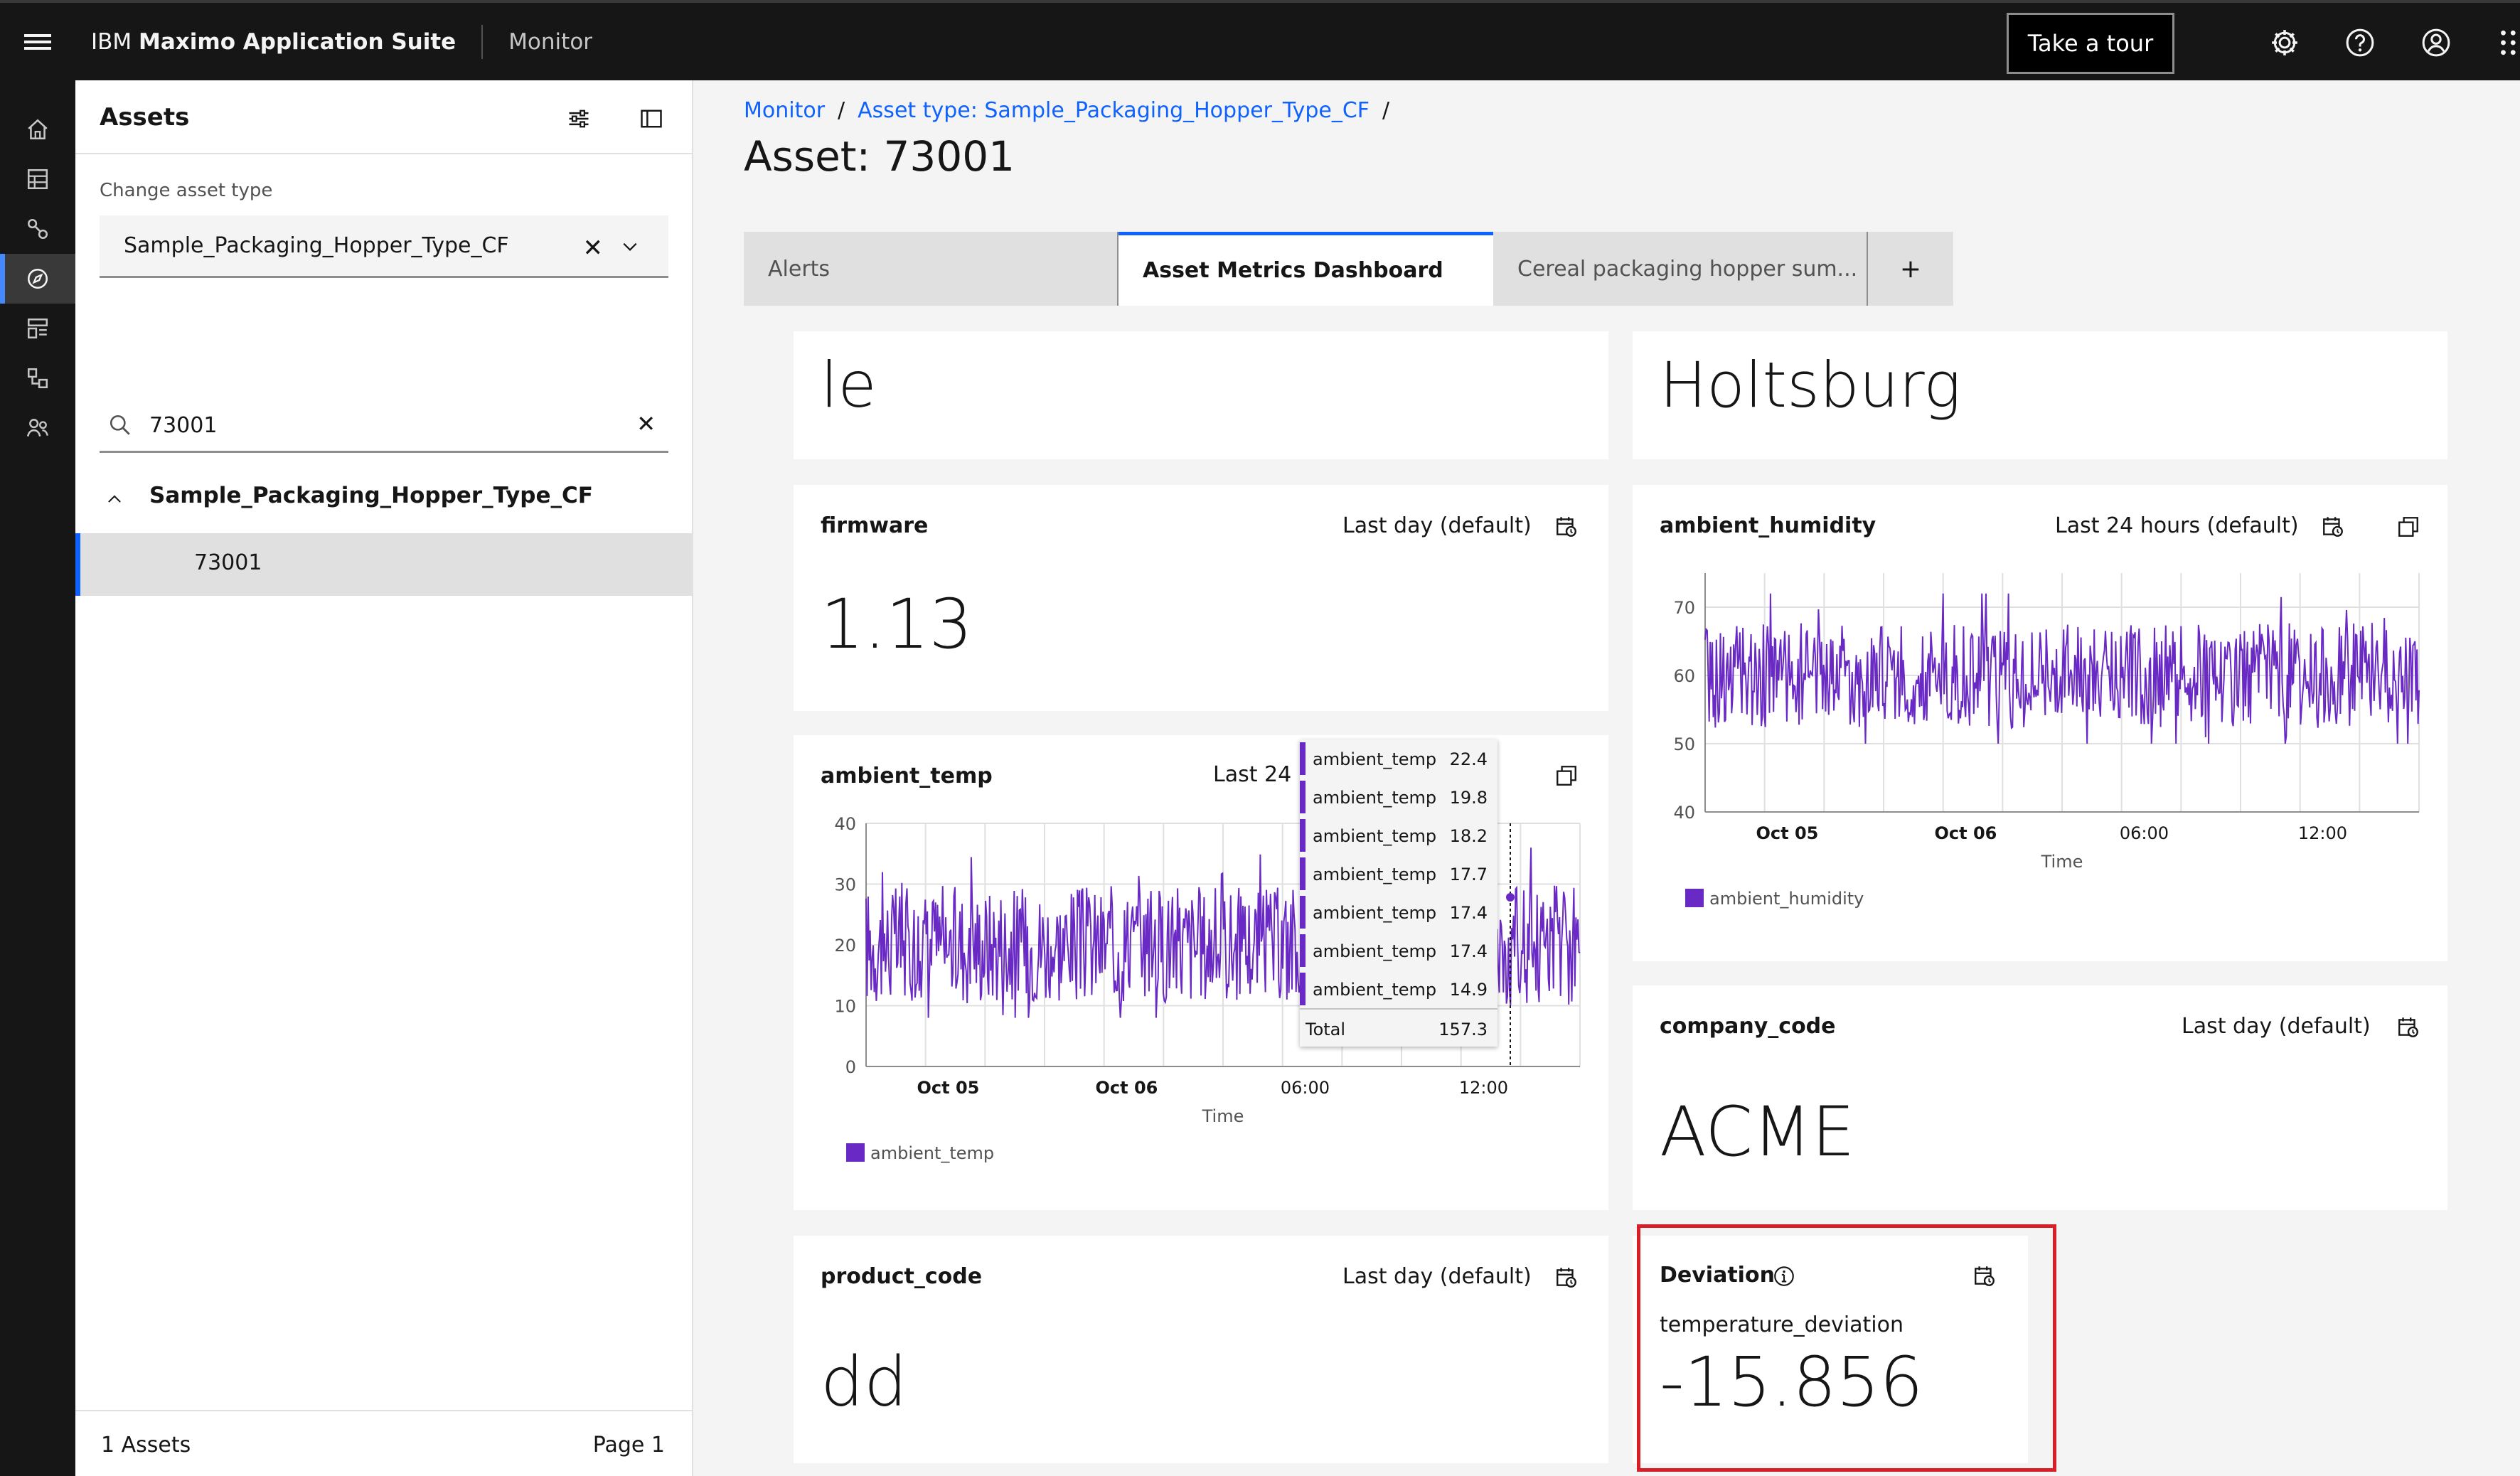 This screenshot has height=1476, width=2520. What do you see at coordinates (579, 119) in the screenshot?
I see `filter-settings-icon` at bounding box center [579, 119].